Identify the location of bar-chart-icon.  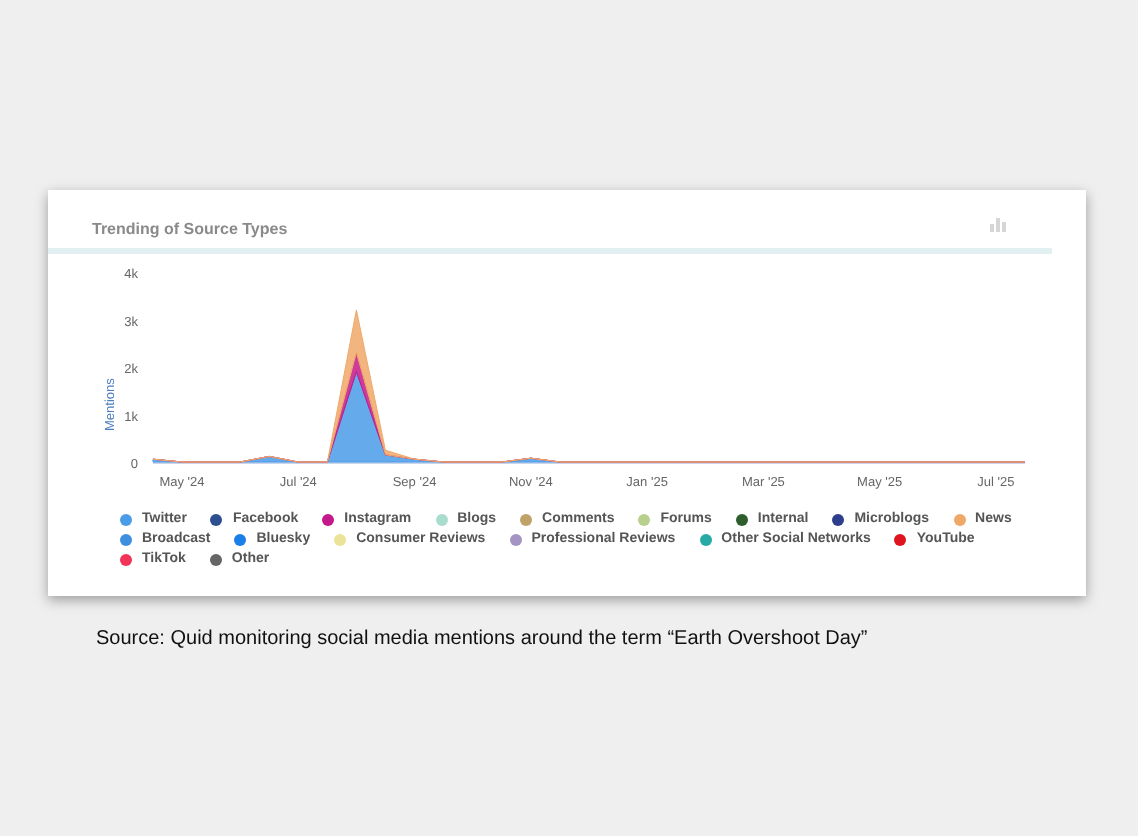
(999, 225).